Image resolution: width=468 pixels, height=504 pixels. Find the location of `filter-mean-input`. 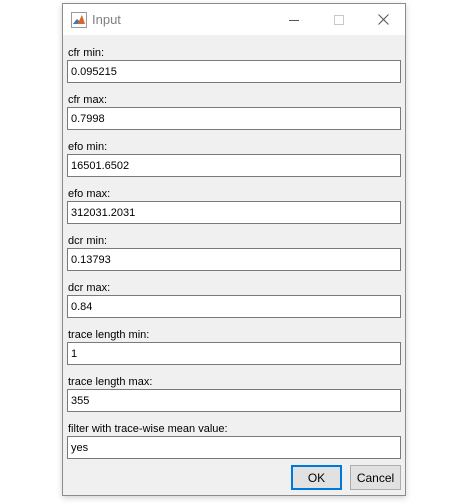

filter-mean-input is located at coordinates (234, 447).